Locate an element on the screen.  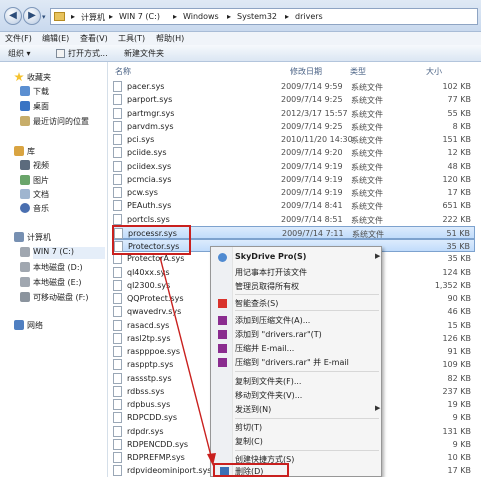
file-size: 651 KB is located at coordinates (456, 206).